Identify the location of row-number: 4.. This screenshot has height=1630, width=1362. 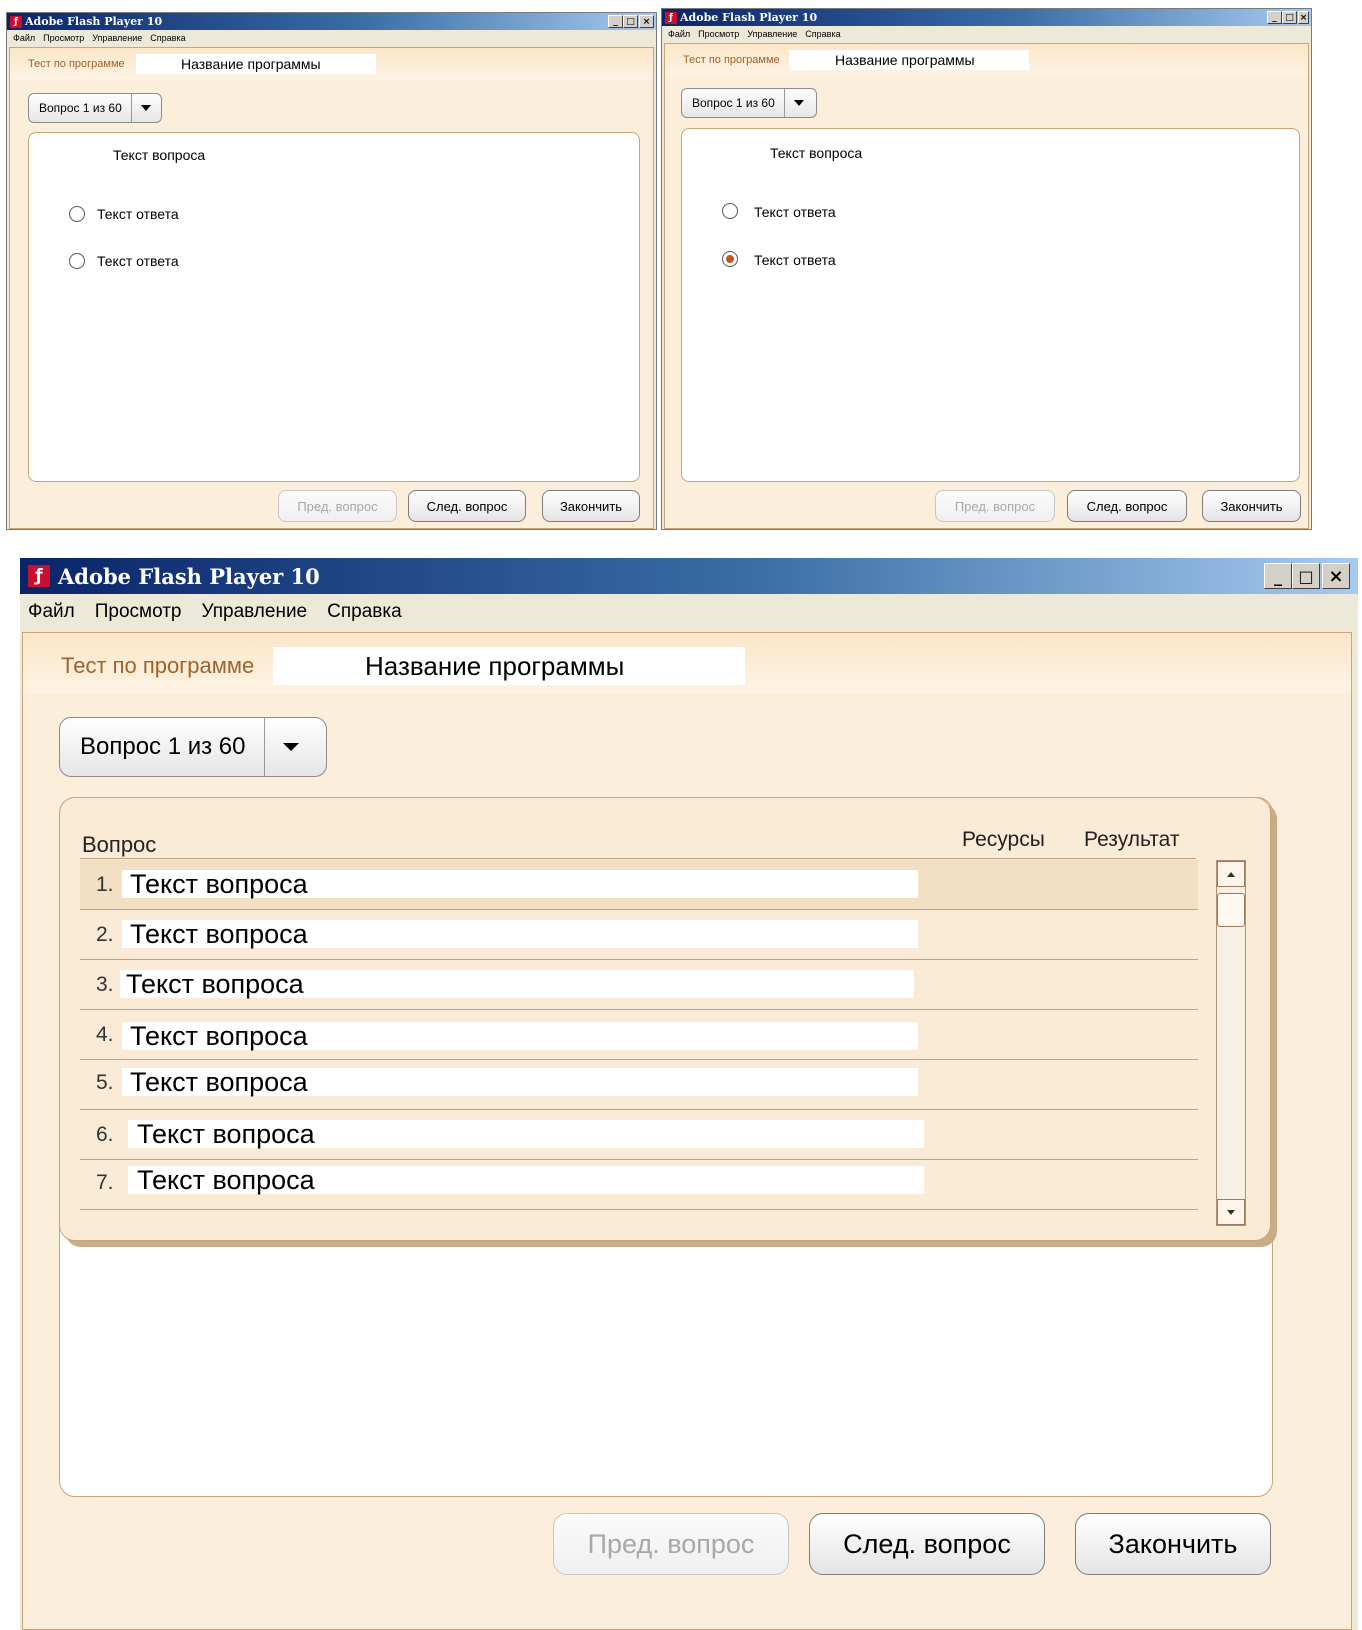
(105, 1034).